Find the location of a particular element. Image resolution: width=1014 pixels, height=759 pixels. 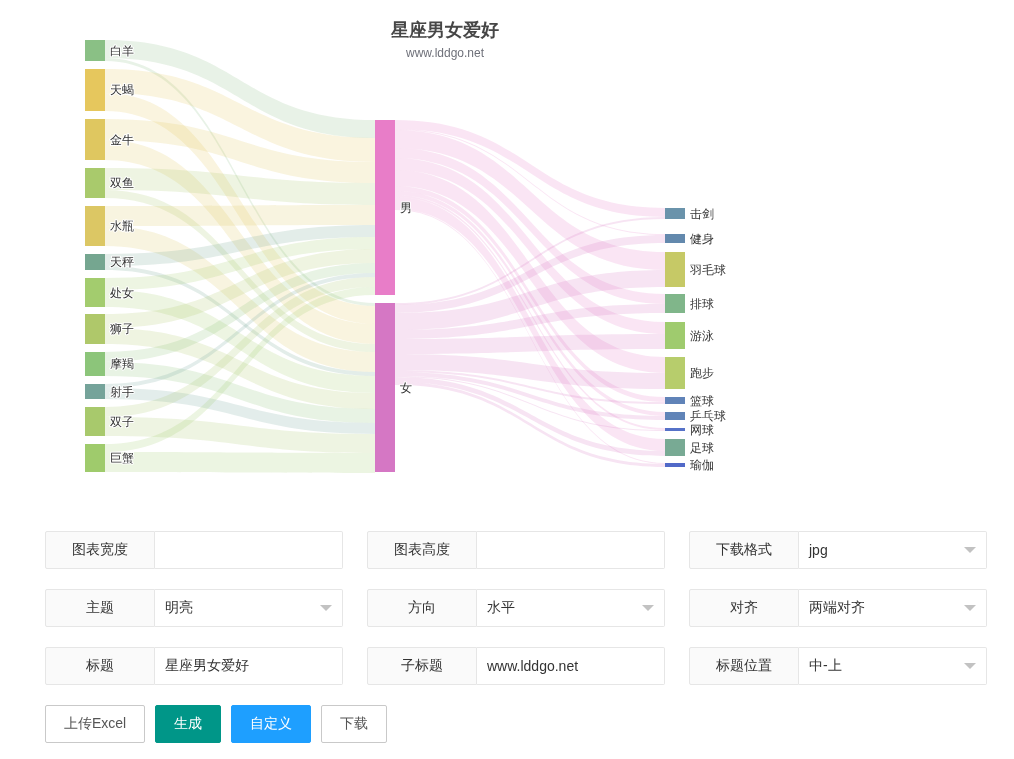

dropdown-select: 水平 is located at coordinates (571, 608).